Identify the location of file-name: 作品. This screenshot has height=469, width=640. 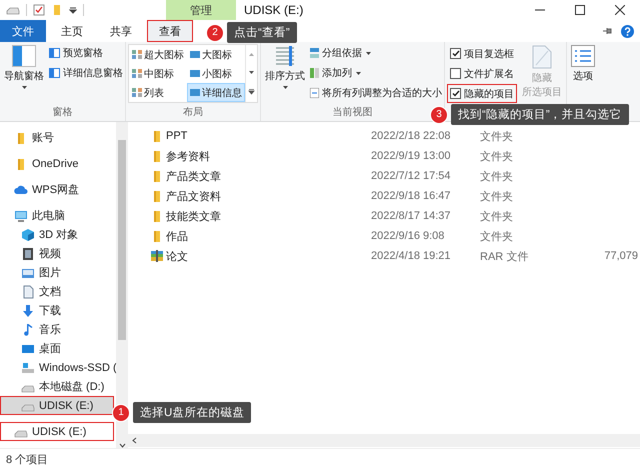
(268, 236).